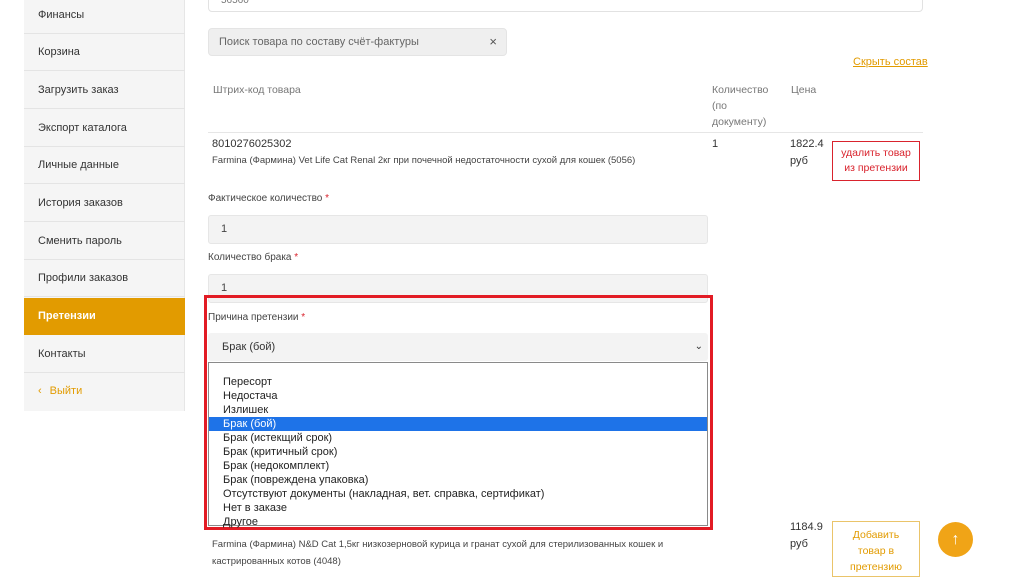  Describe the element at coordinates (740, 106) in the screenshot. I see `column-header-quantity: Количество (по документу)` at that location.